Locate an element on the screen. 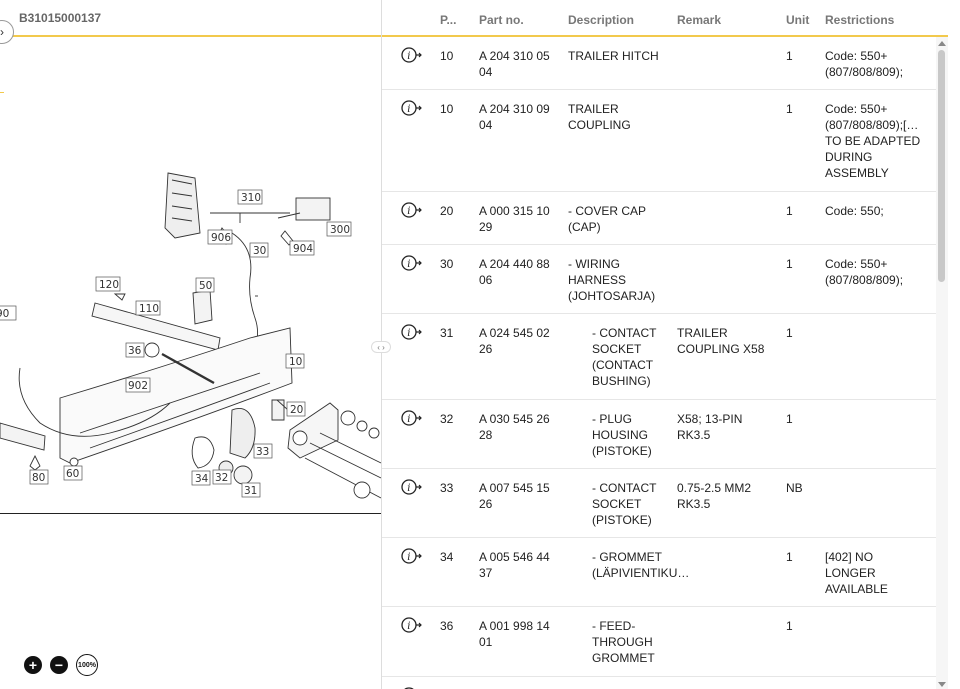 This screenshot has height=689, width=960. cell-position: 36 is located at coordinates (447, 626).